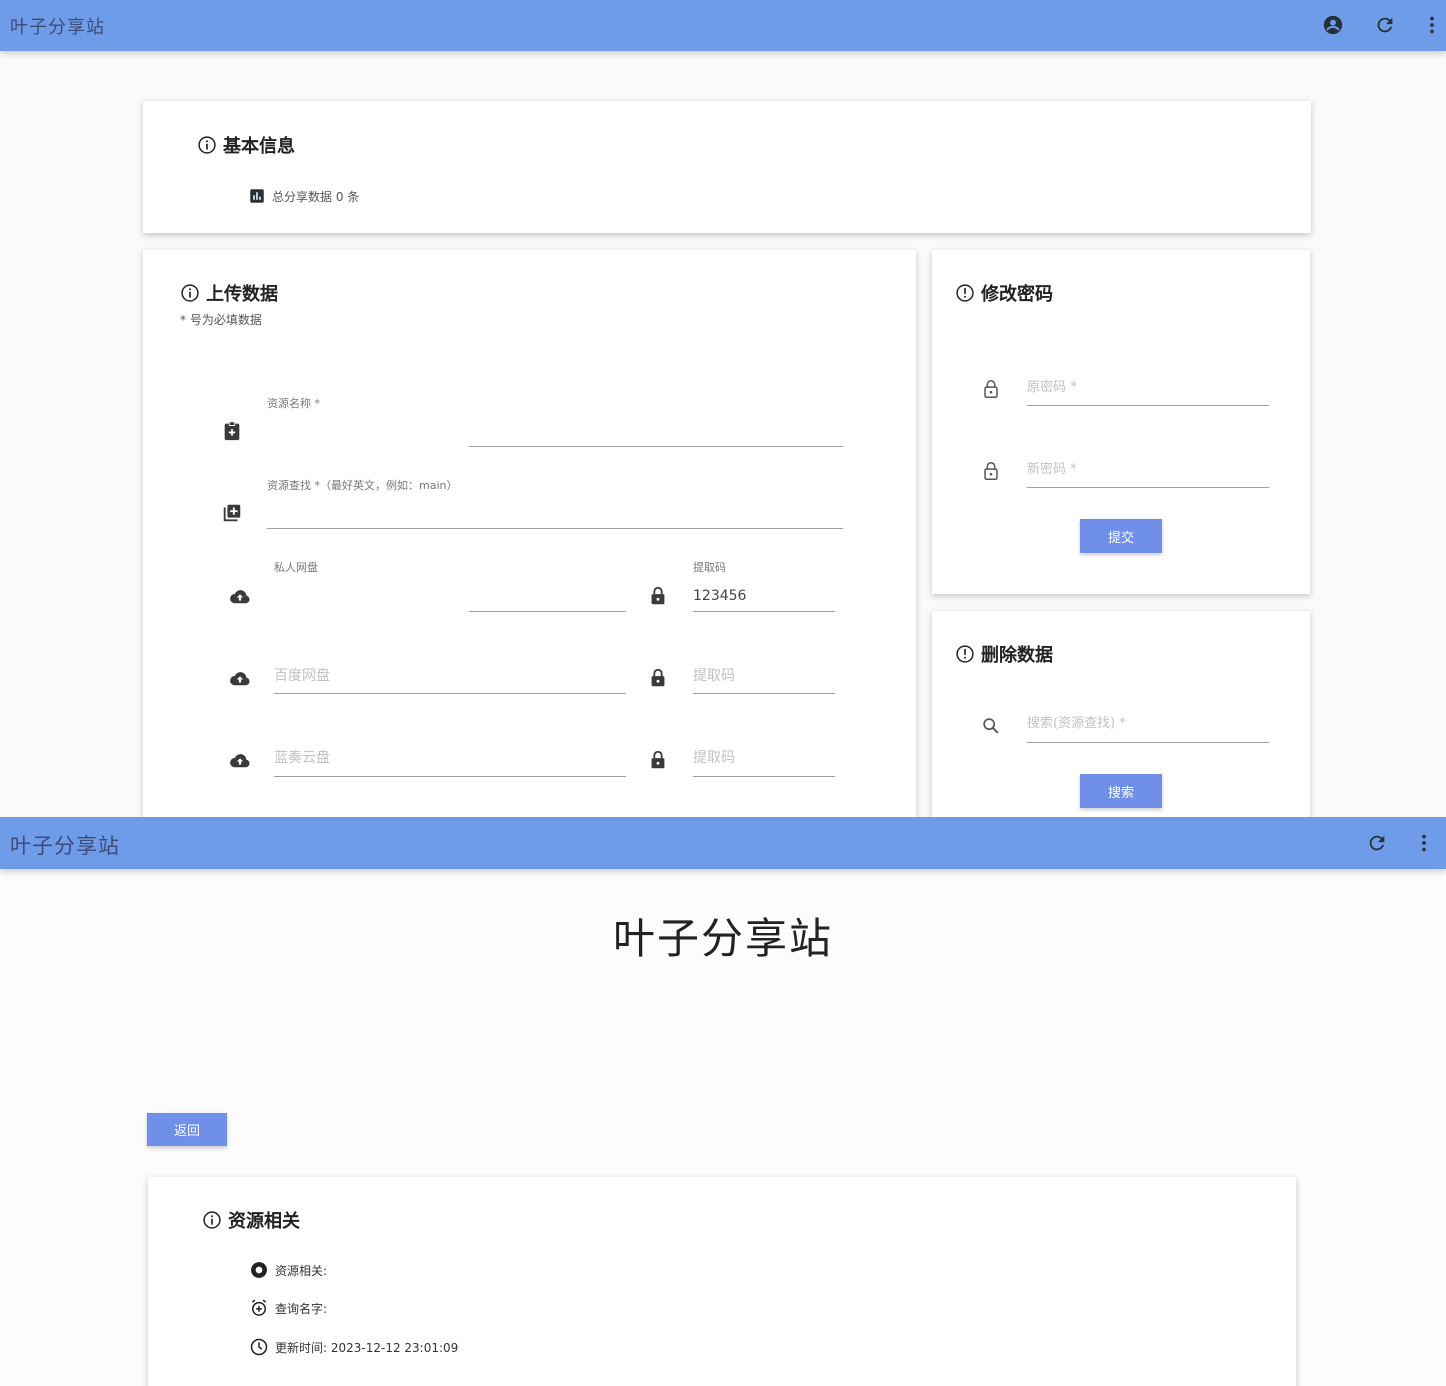 The image size is (1446, 1386). What do you see at coordinates (722, 938) in the screenshot?
I see `page-heading: 叶子分享站` at bounding box center [722, 938].